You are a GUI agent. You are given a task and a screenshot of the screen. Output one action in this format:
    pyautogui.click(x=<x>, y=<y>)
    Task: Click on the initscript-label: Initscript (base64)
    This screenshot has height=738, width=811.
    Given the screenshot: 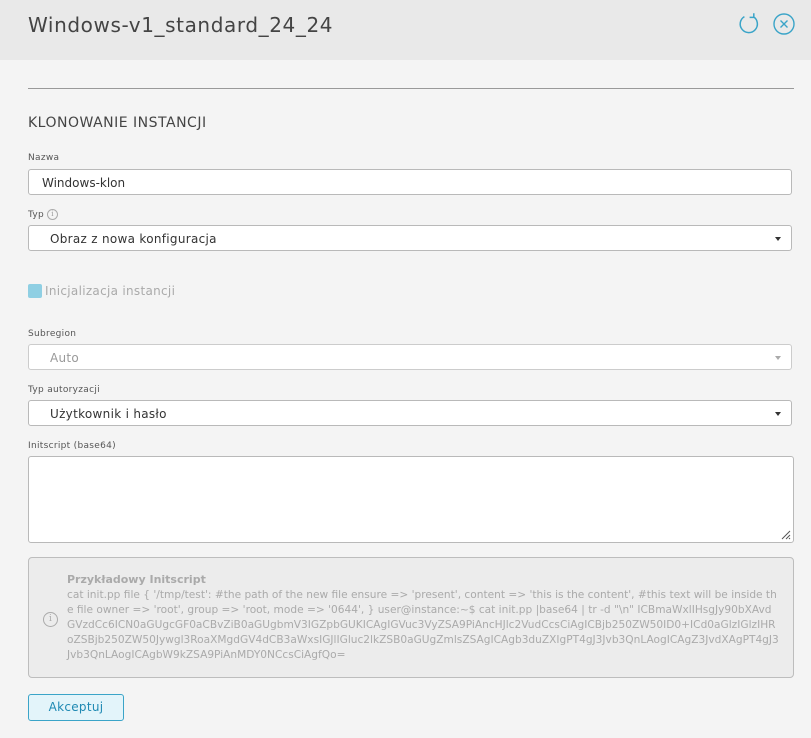 What is the action you would take?
    pyautogui.click(x=72, y=446)
    